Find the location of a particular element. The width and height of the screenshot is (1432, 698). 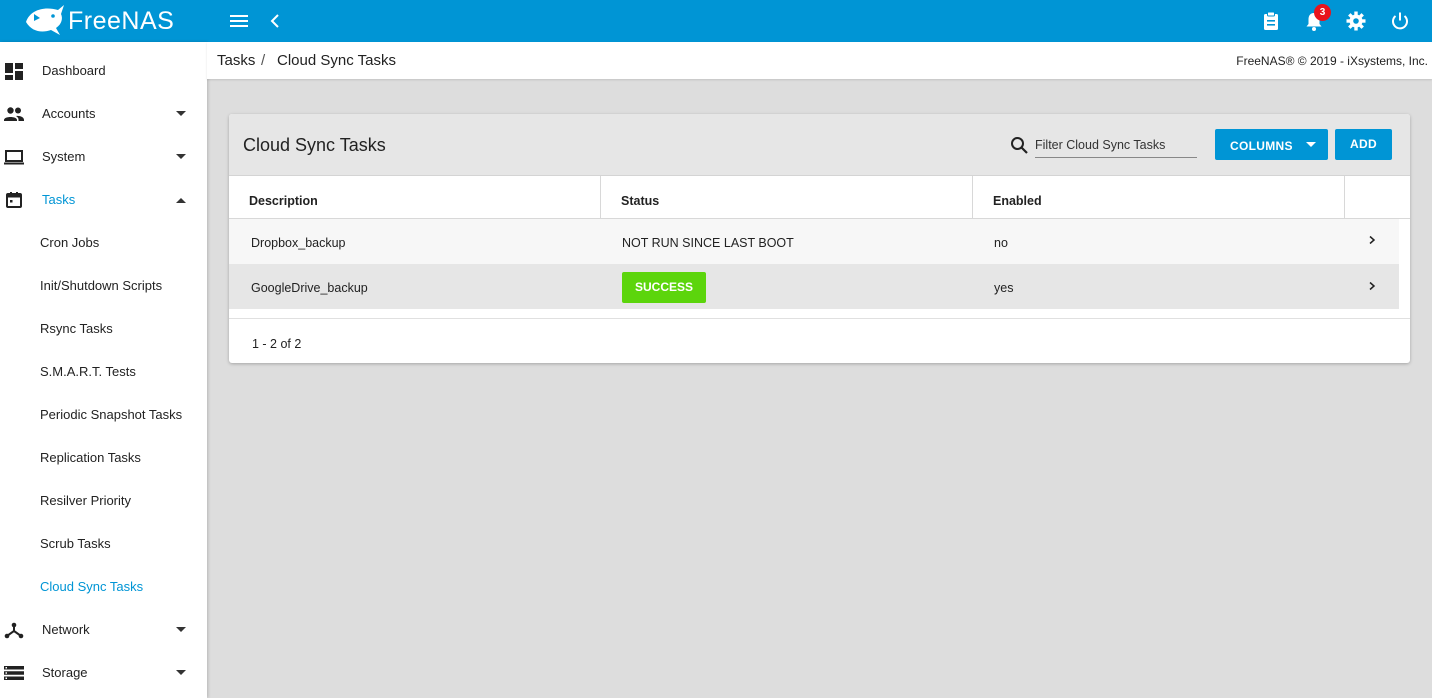

status-badge: SUCCESS is located at coordinates (664, 287).